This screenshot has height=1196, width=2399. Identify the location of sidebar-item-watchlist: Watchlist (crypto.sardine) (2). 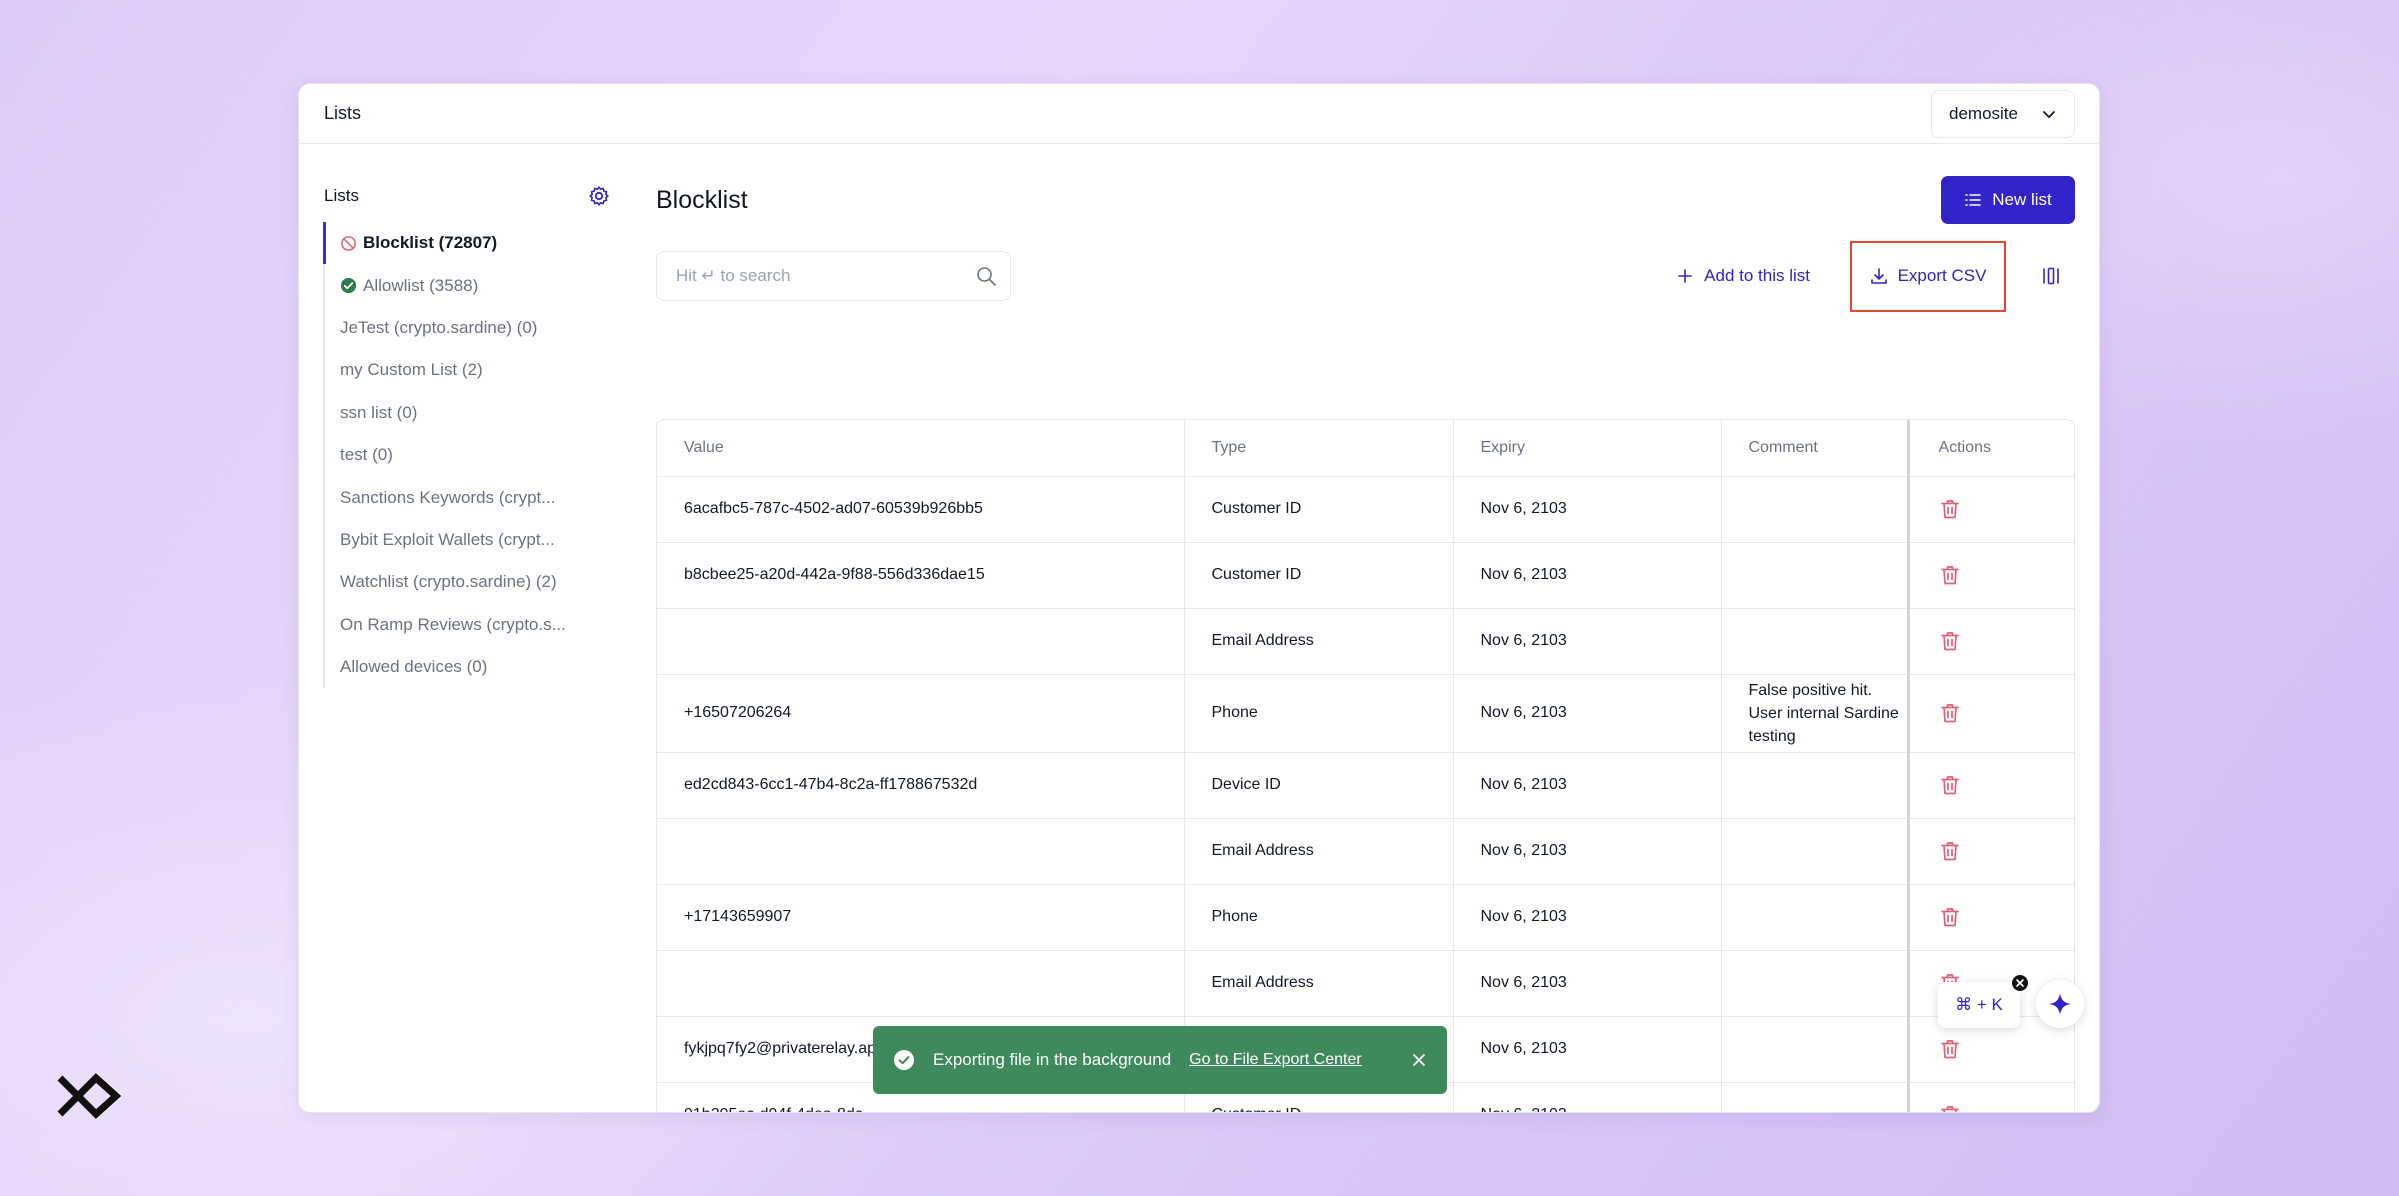
(469, 582).